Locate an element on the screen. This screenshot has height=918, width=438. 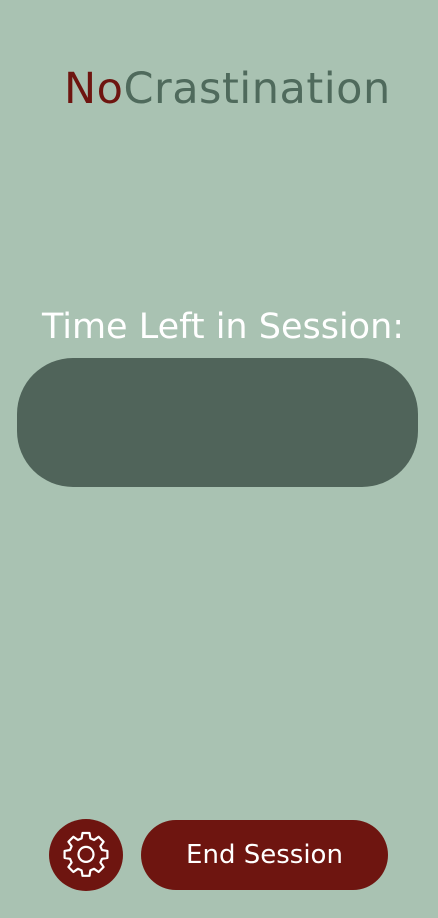
settings-button is located at coordinates (86, 855).